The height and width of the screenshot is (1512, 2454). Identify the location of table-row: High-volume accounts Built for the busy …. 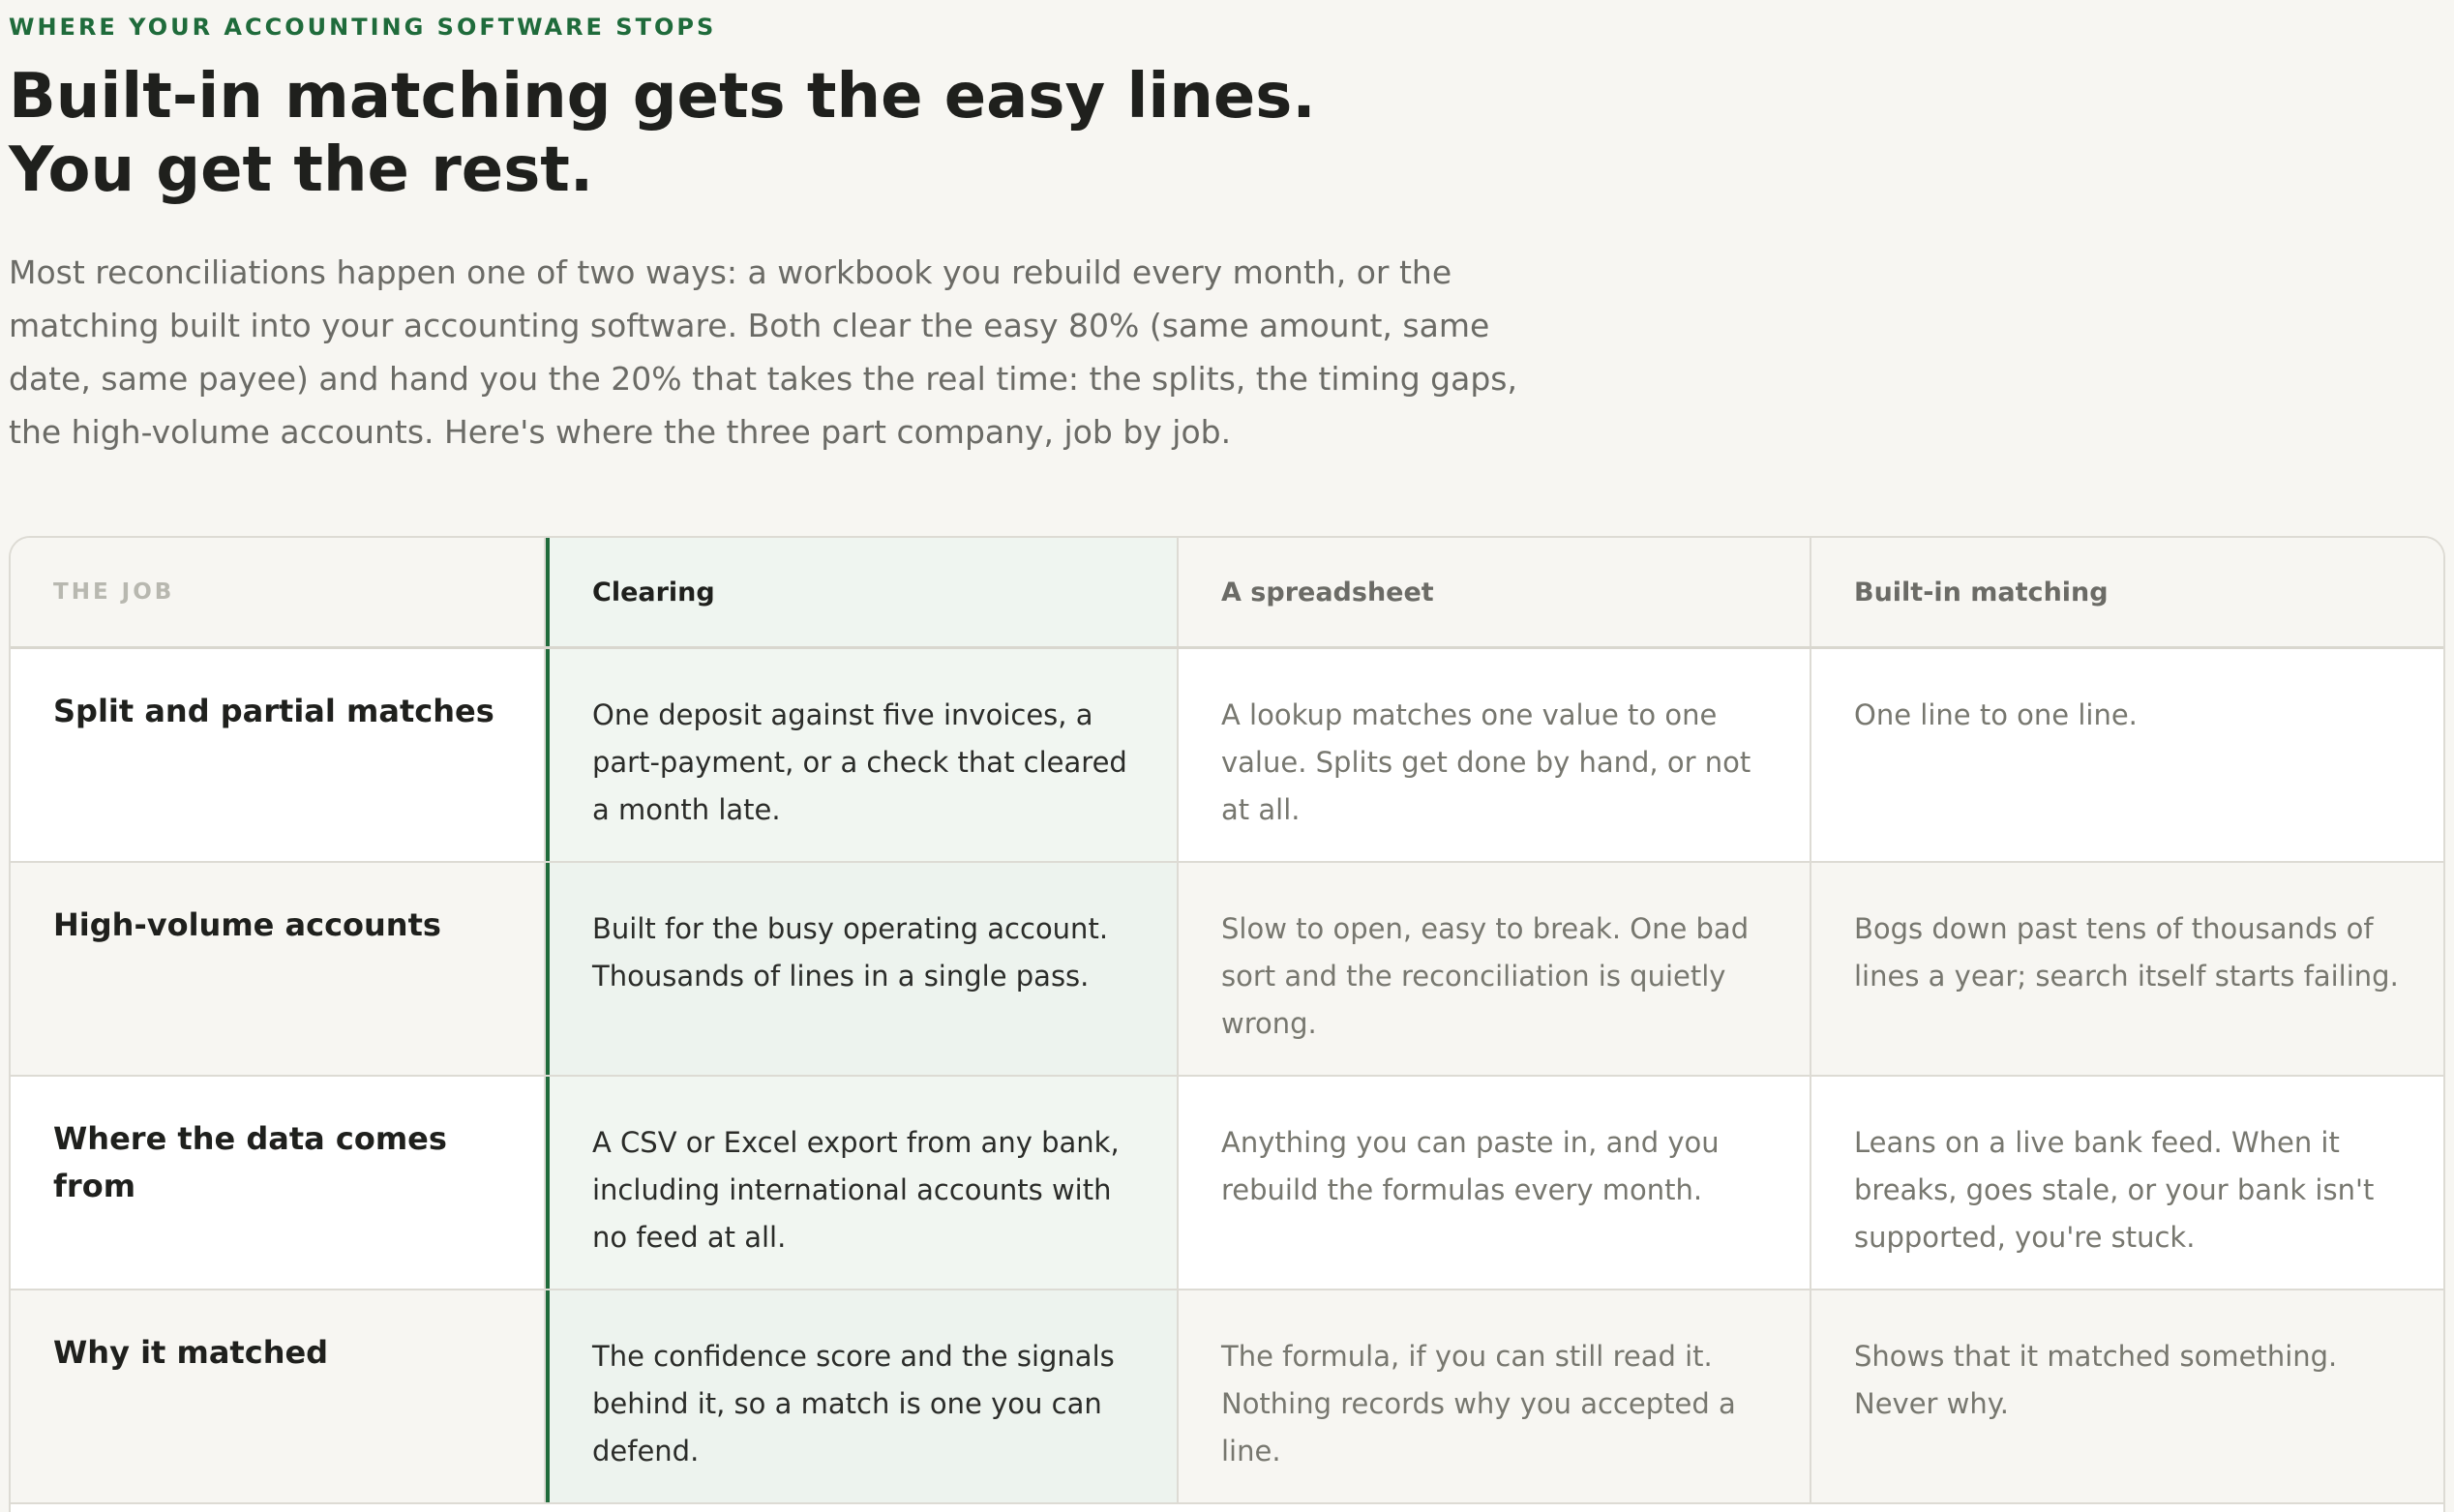
(1227, 970).